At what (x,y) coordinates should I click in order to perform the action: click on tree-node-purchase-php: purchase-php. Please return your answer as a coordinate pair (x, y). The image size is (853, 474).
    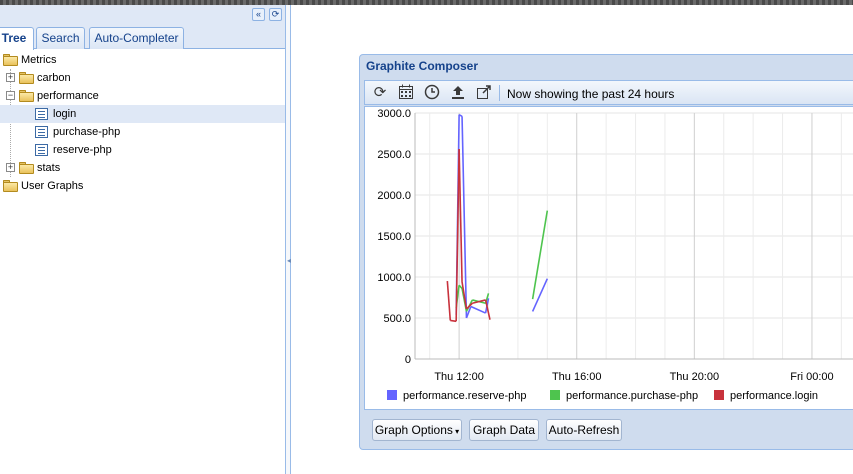
    Looking at the image, I should click on (142, 132).